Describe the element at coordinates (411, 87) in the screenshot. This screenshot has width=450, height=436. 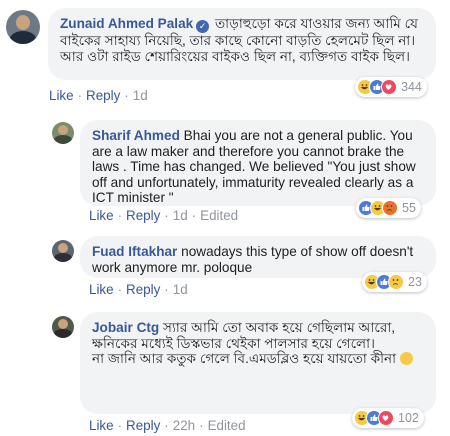
I see `reaction-count: 344` at that location.